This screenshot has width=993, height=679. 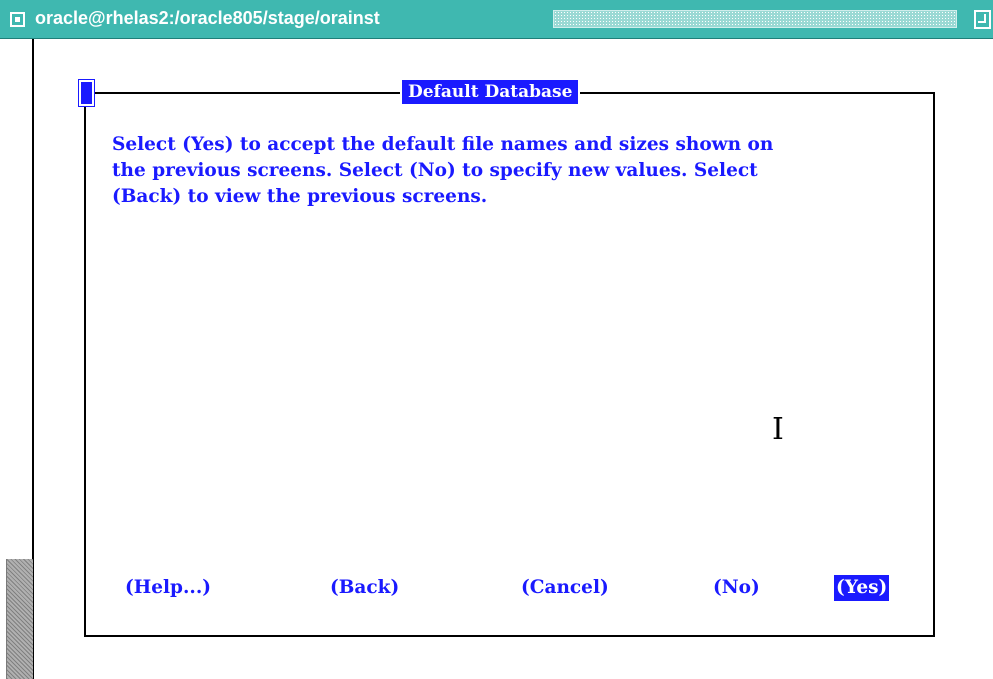 What do you see at coordinates (778, 429) in the screenshot?
I see `i-beam-cursor-icon: I` at bounding box center [778, 429].